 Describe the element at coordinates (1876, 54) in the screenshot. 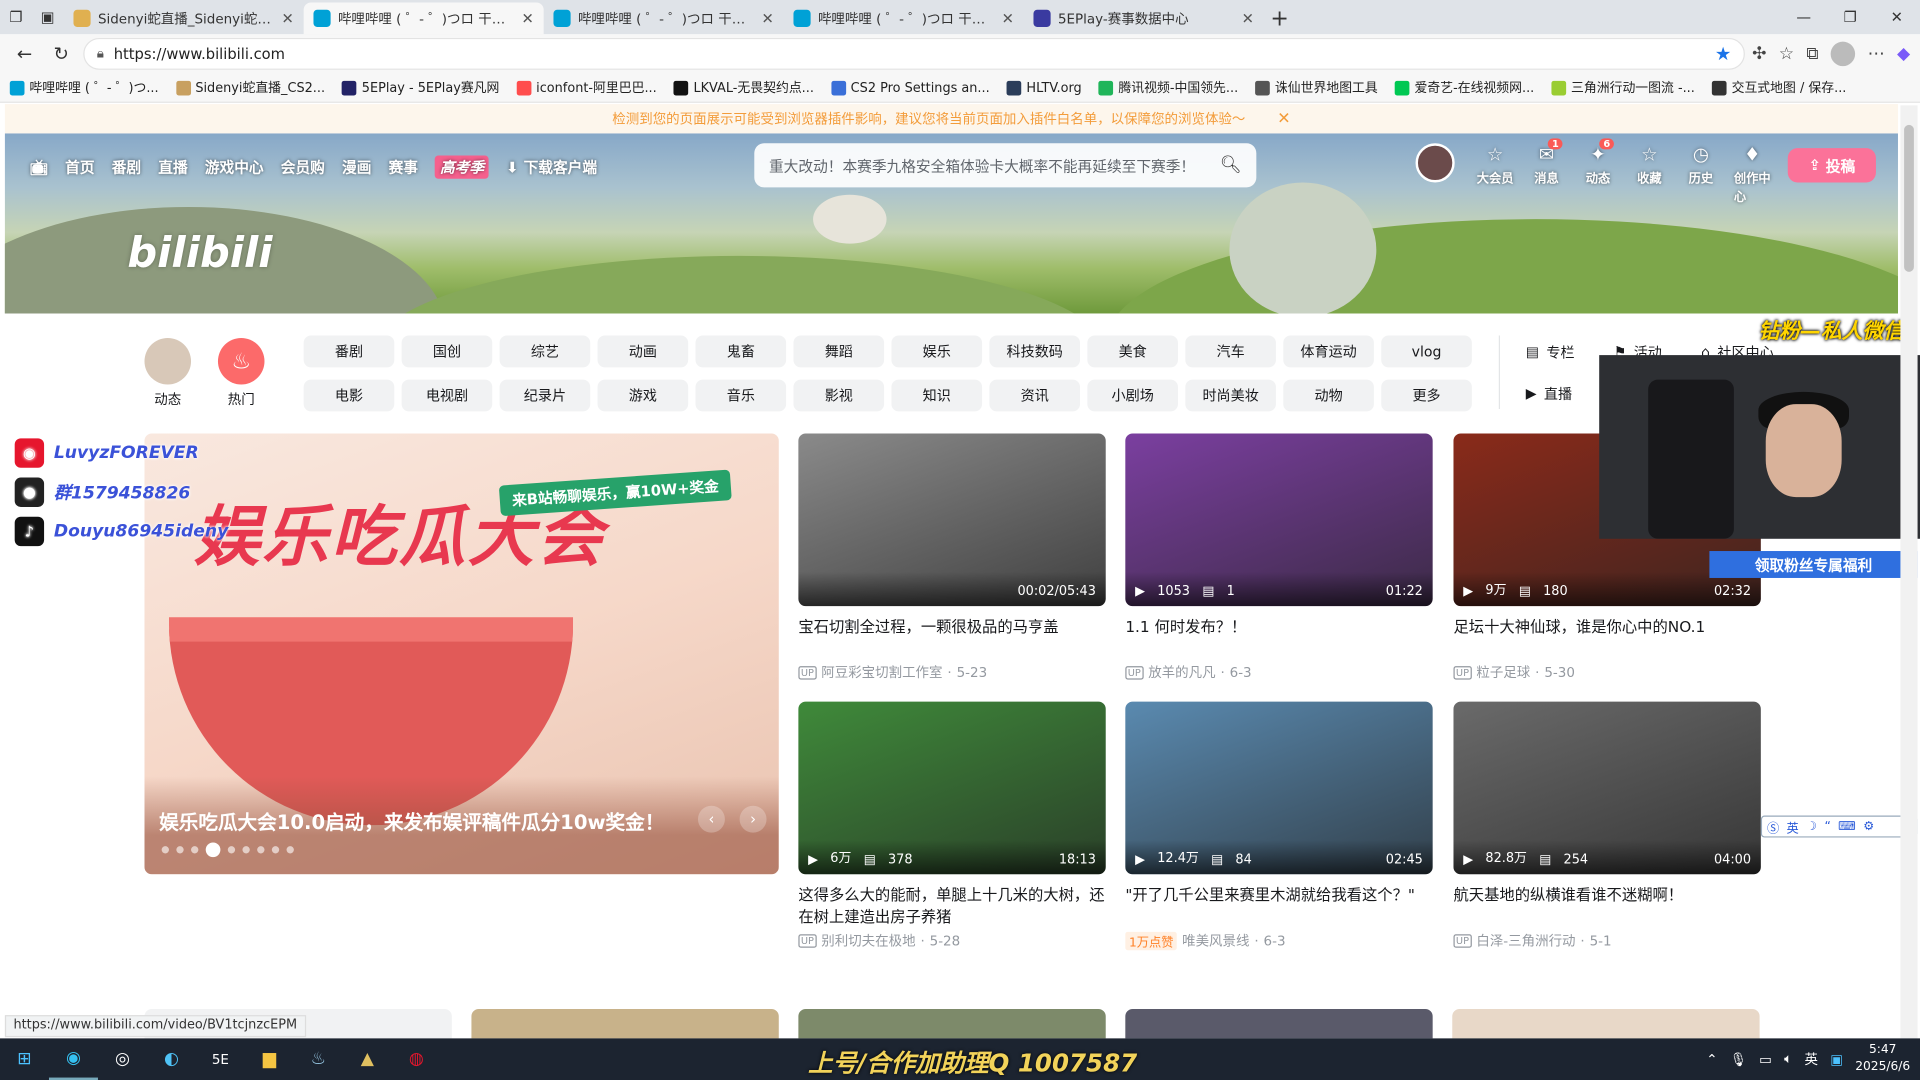

I see `more-menu-icon: ⋯` at that location.